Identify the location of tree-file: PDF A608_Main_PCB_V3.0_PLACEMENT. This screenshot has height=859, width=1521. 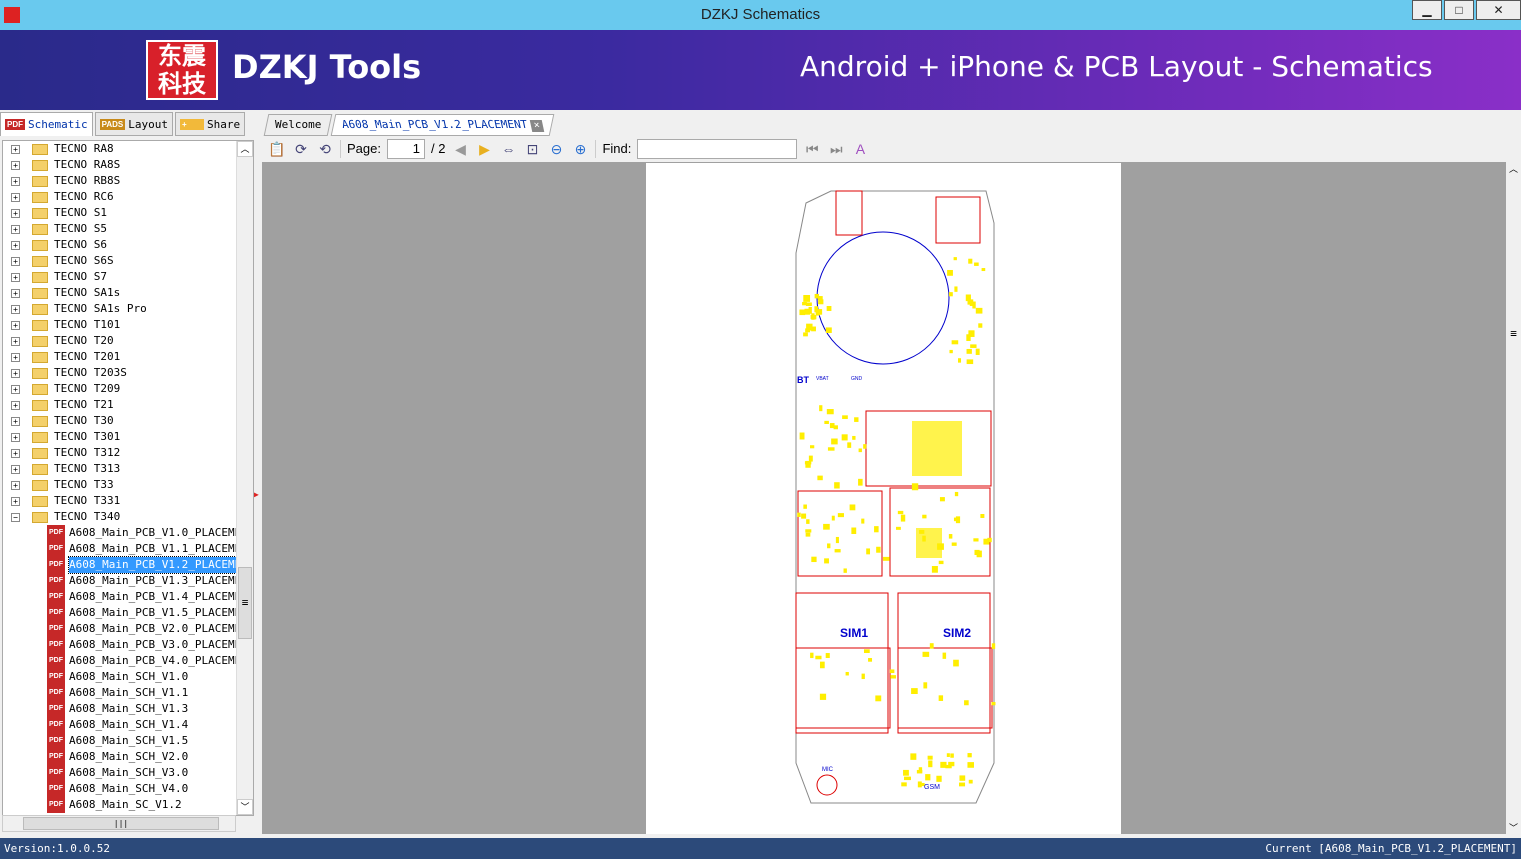
(128, 645).